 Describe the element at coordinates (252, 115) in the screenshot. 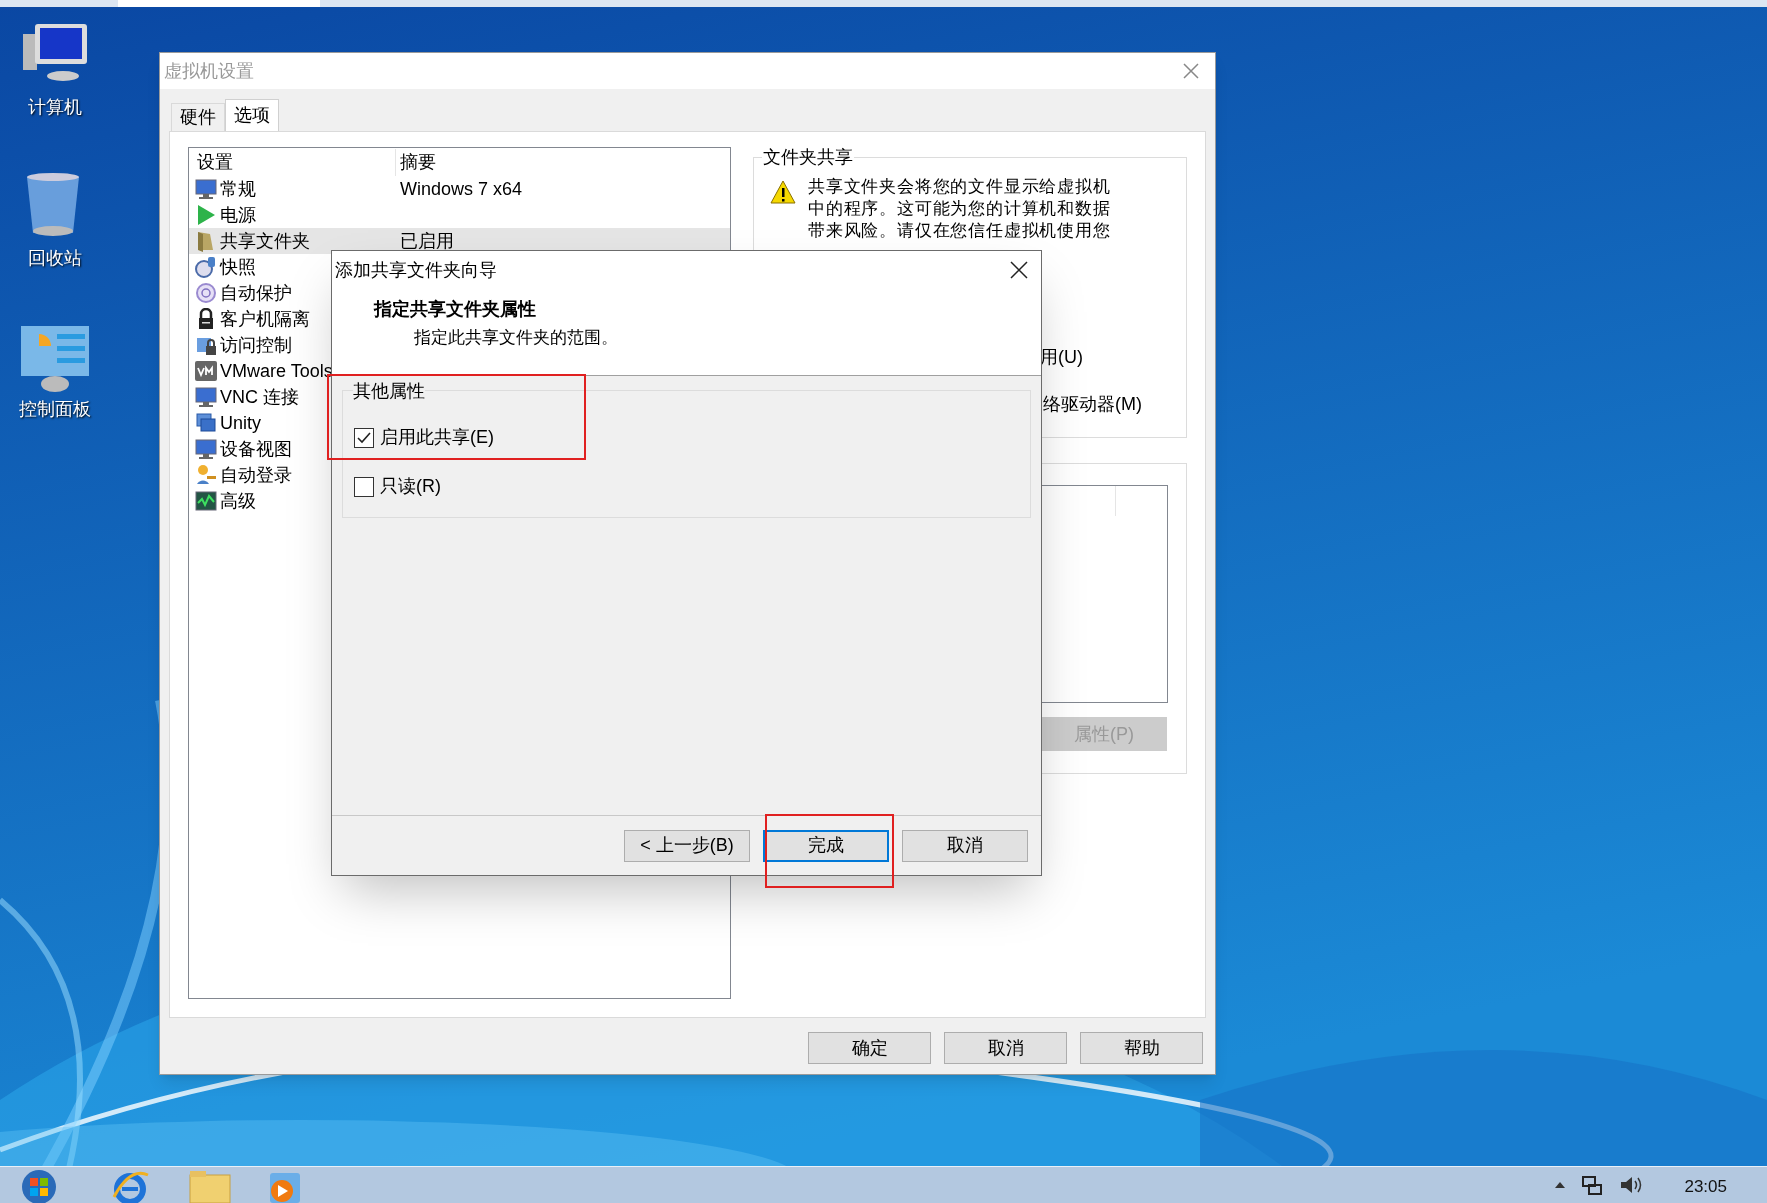

I see `tab: 选项` at that location.